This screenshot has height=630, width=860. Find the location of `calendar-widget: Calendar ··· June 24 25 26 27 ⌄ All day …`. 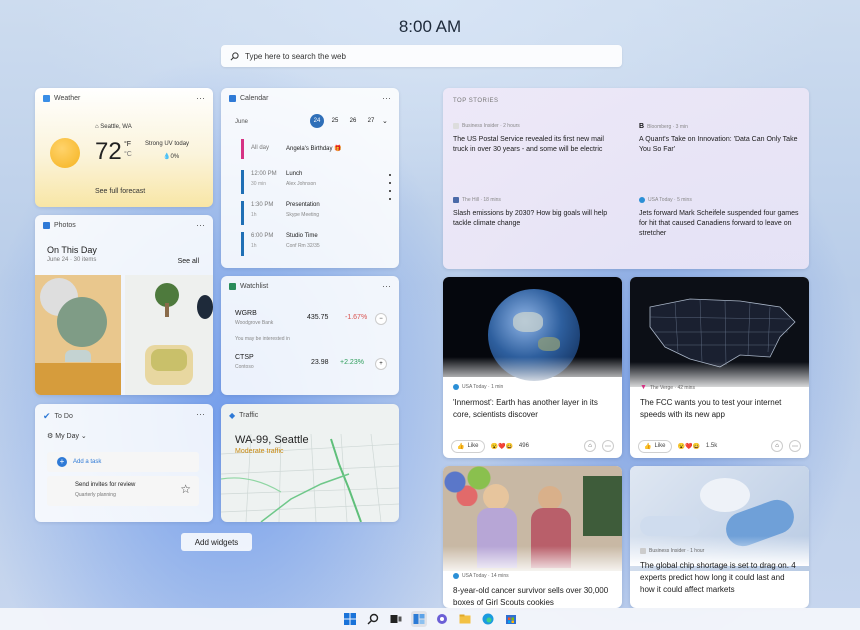

calendar-widget: Calendar ··· June 24 25 26 27 ⌄ All day … is located at coordinates (310, 178).